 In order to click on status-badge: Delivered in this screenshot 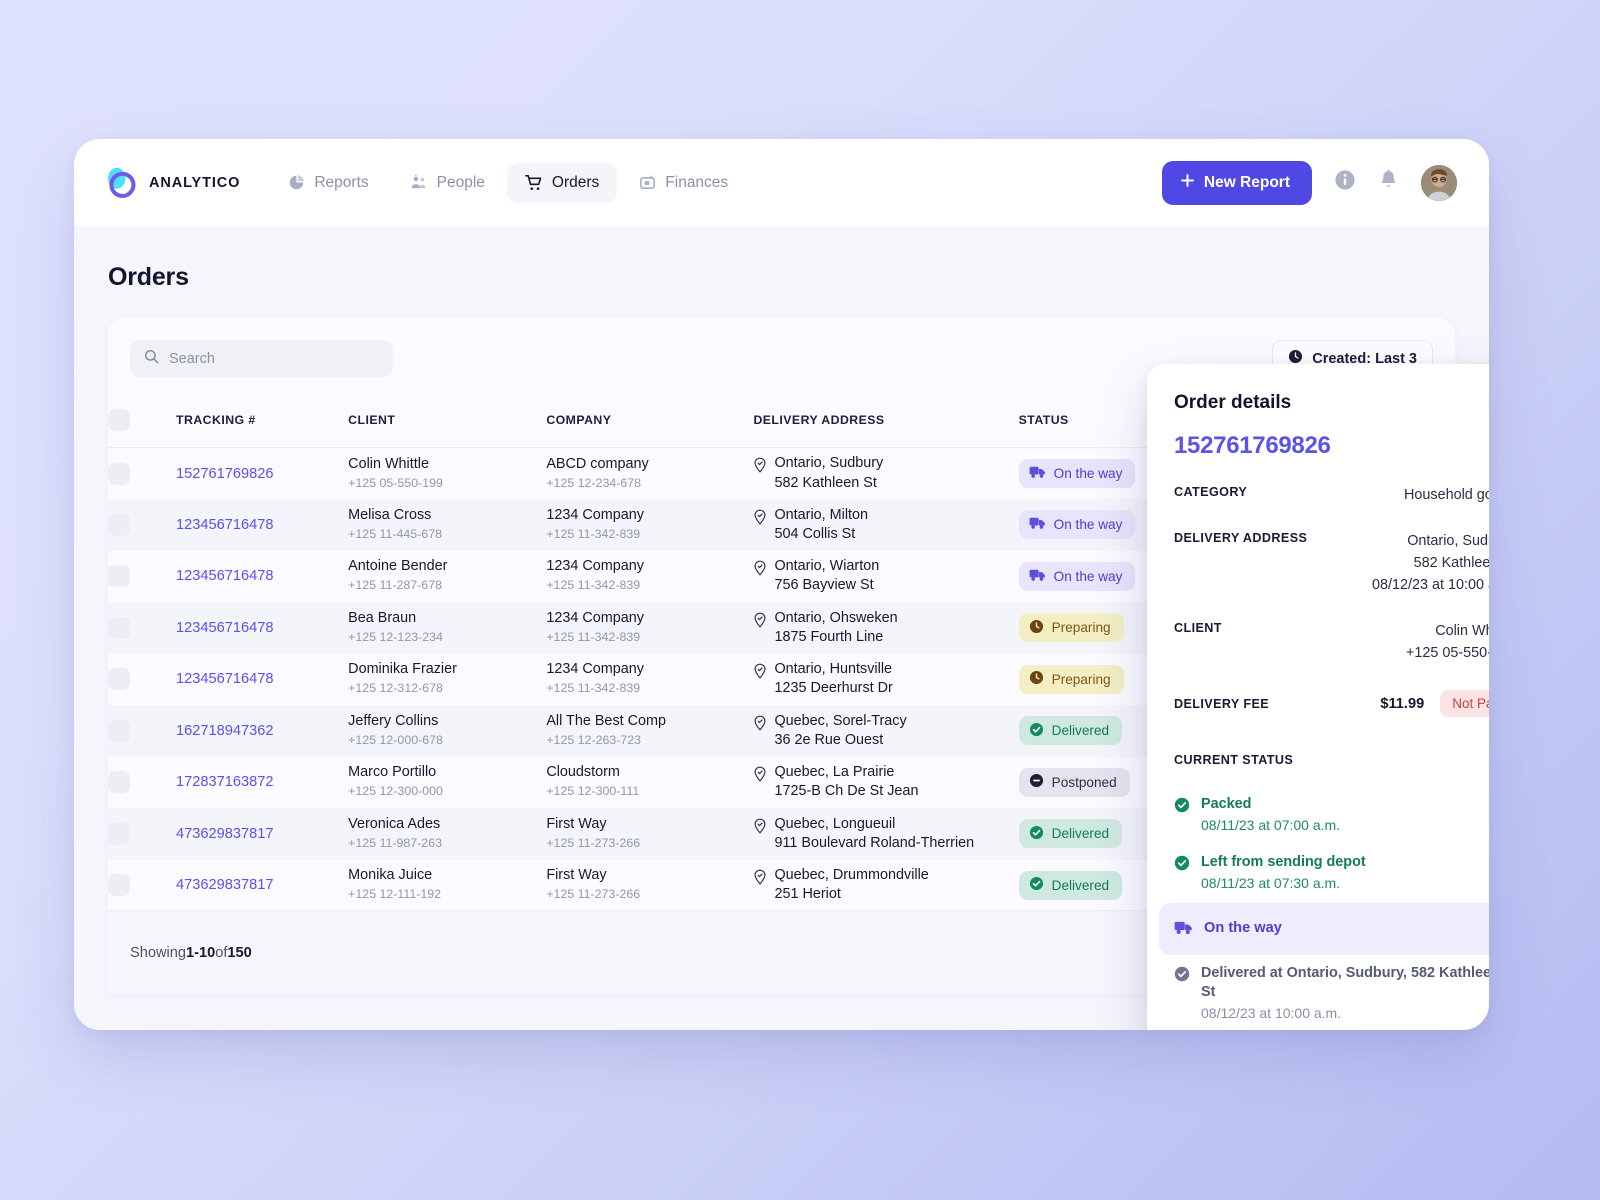, I will do `click(1070, 885)`.